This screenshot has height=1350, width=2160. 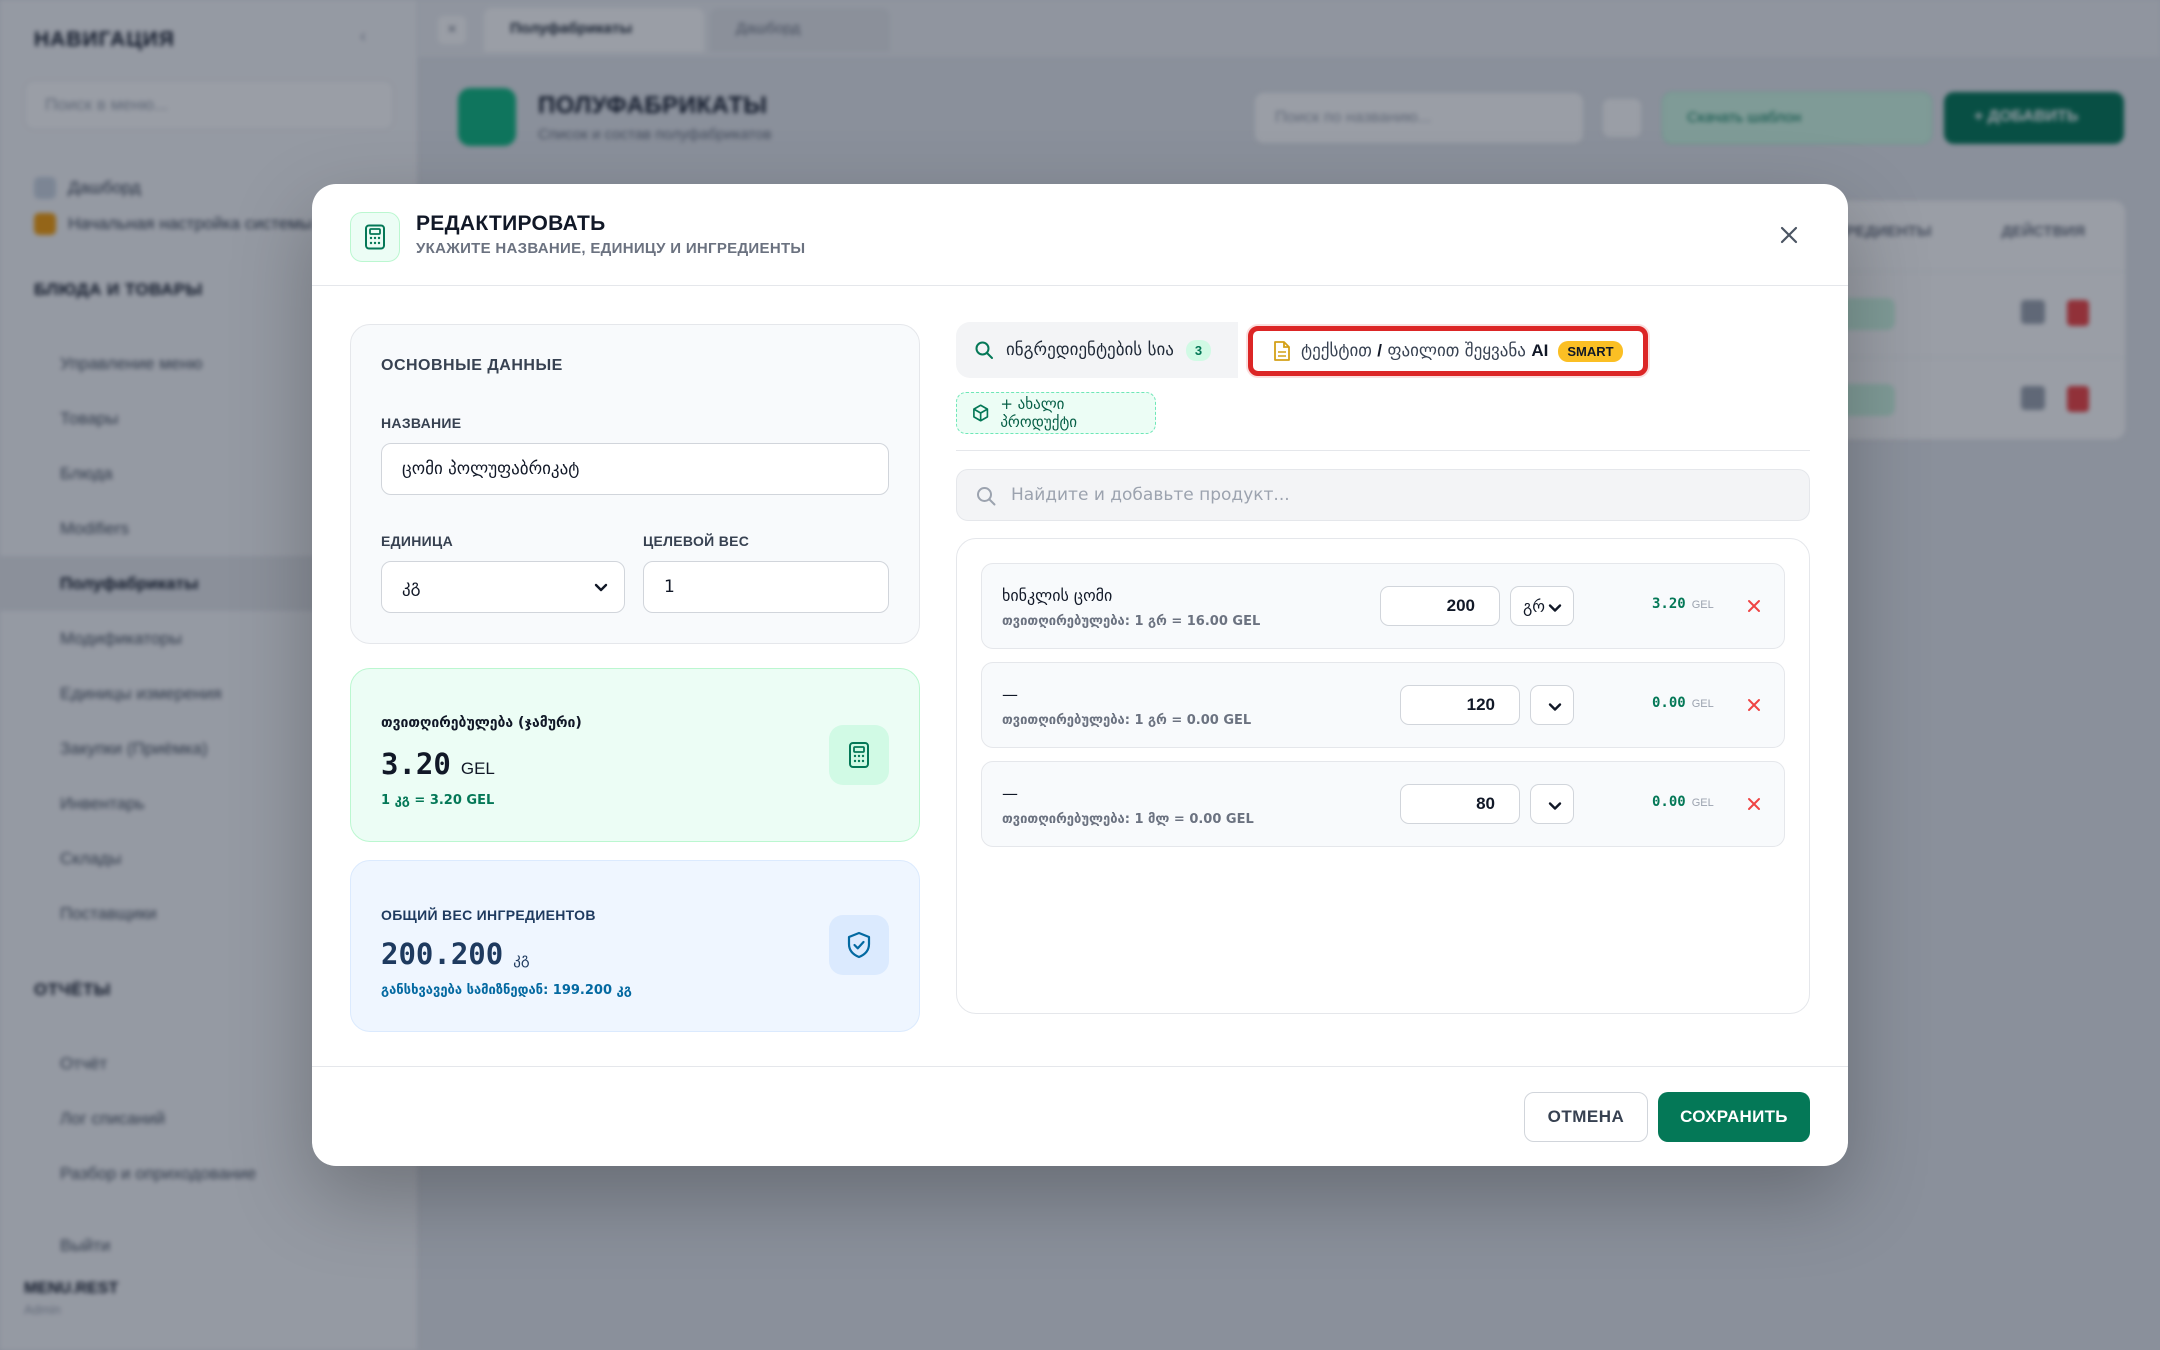 What do you see at coordinates (981, 413) in the screenshot?
I see `package-plus-icon` at bounding box center [981, 413].